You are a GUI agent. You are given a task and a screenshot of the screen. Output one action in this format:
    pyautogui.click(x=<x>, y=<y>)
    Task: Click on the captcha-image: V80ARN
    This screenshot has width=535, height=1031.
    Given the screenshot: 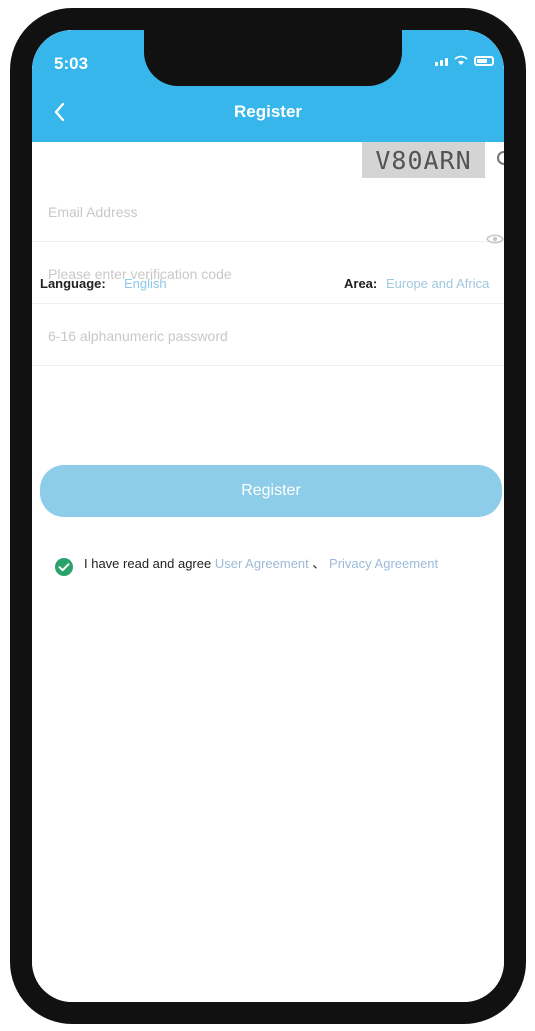 What is the action you would take?
    pyautogui.click(x=423, y=160)
    